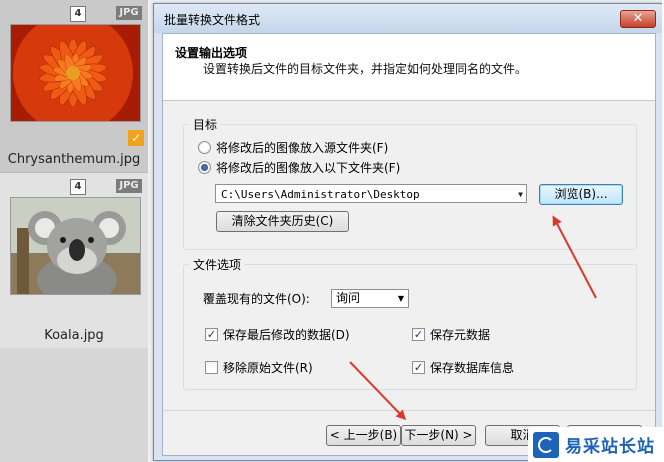 This screenshot has width=664, height=462. What do you see at coordinates (460, 335) in the screenshot?
I see `keep-metadata-label: 保存元数据` at bounding box center [460, 335].